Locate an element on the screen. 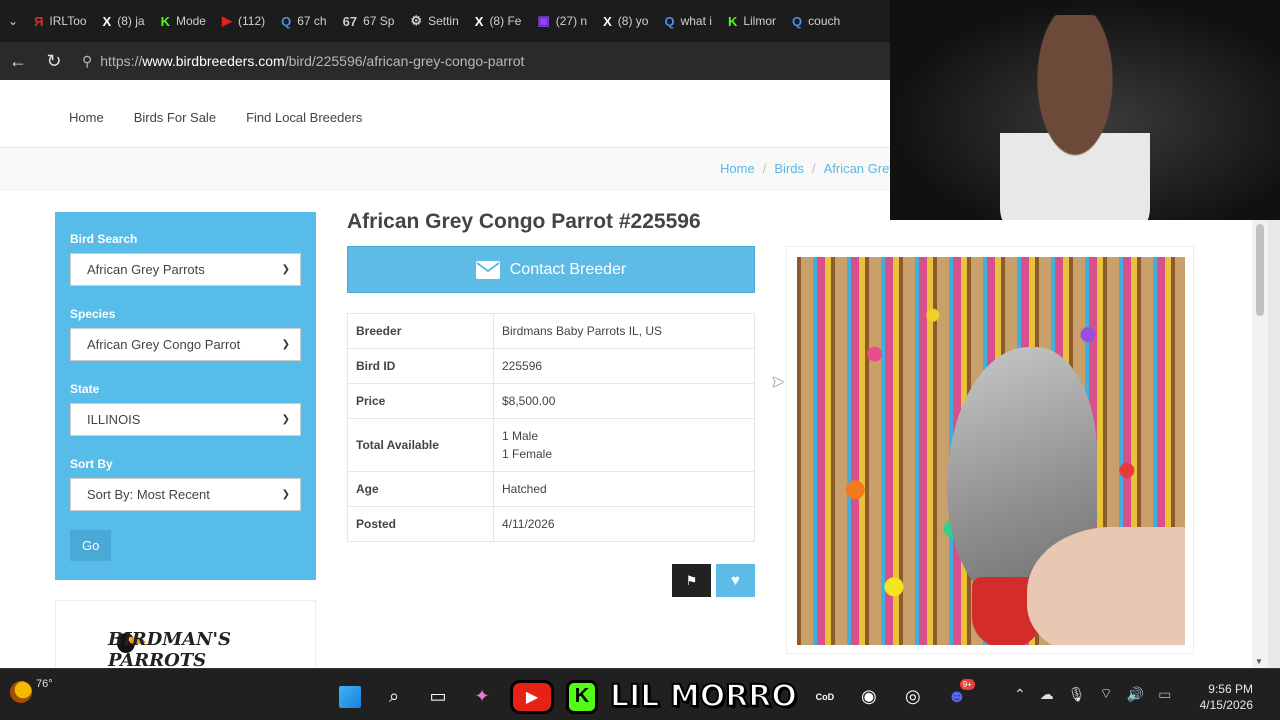 This screenshot has width=1280, height=720. site-info-icon: ⚲ is located at coordinates (87, 61).